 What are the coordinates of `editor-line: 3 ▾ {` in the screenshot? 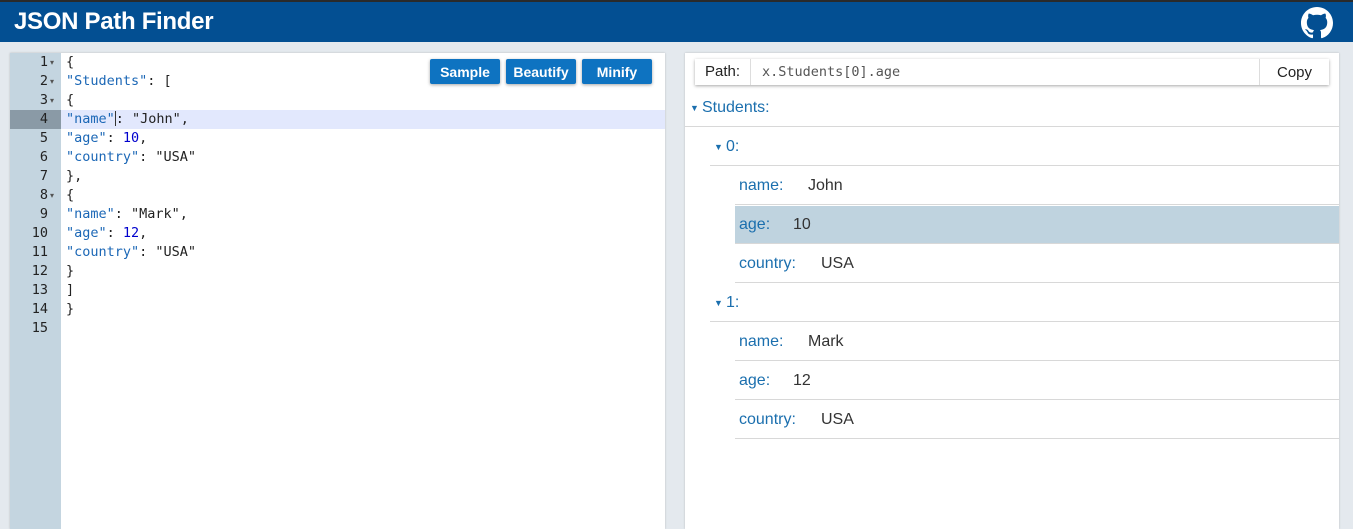 It's located at (337, 100).